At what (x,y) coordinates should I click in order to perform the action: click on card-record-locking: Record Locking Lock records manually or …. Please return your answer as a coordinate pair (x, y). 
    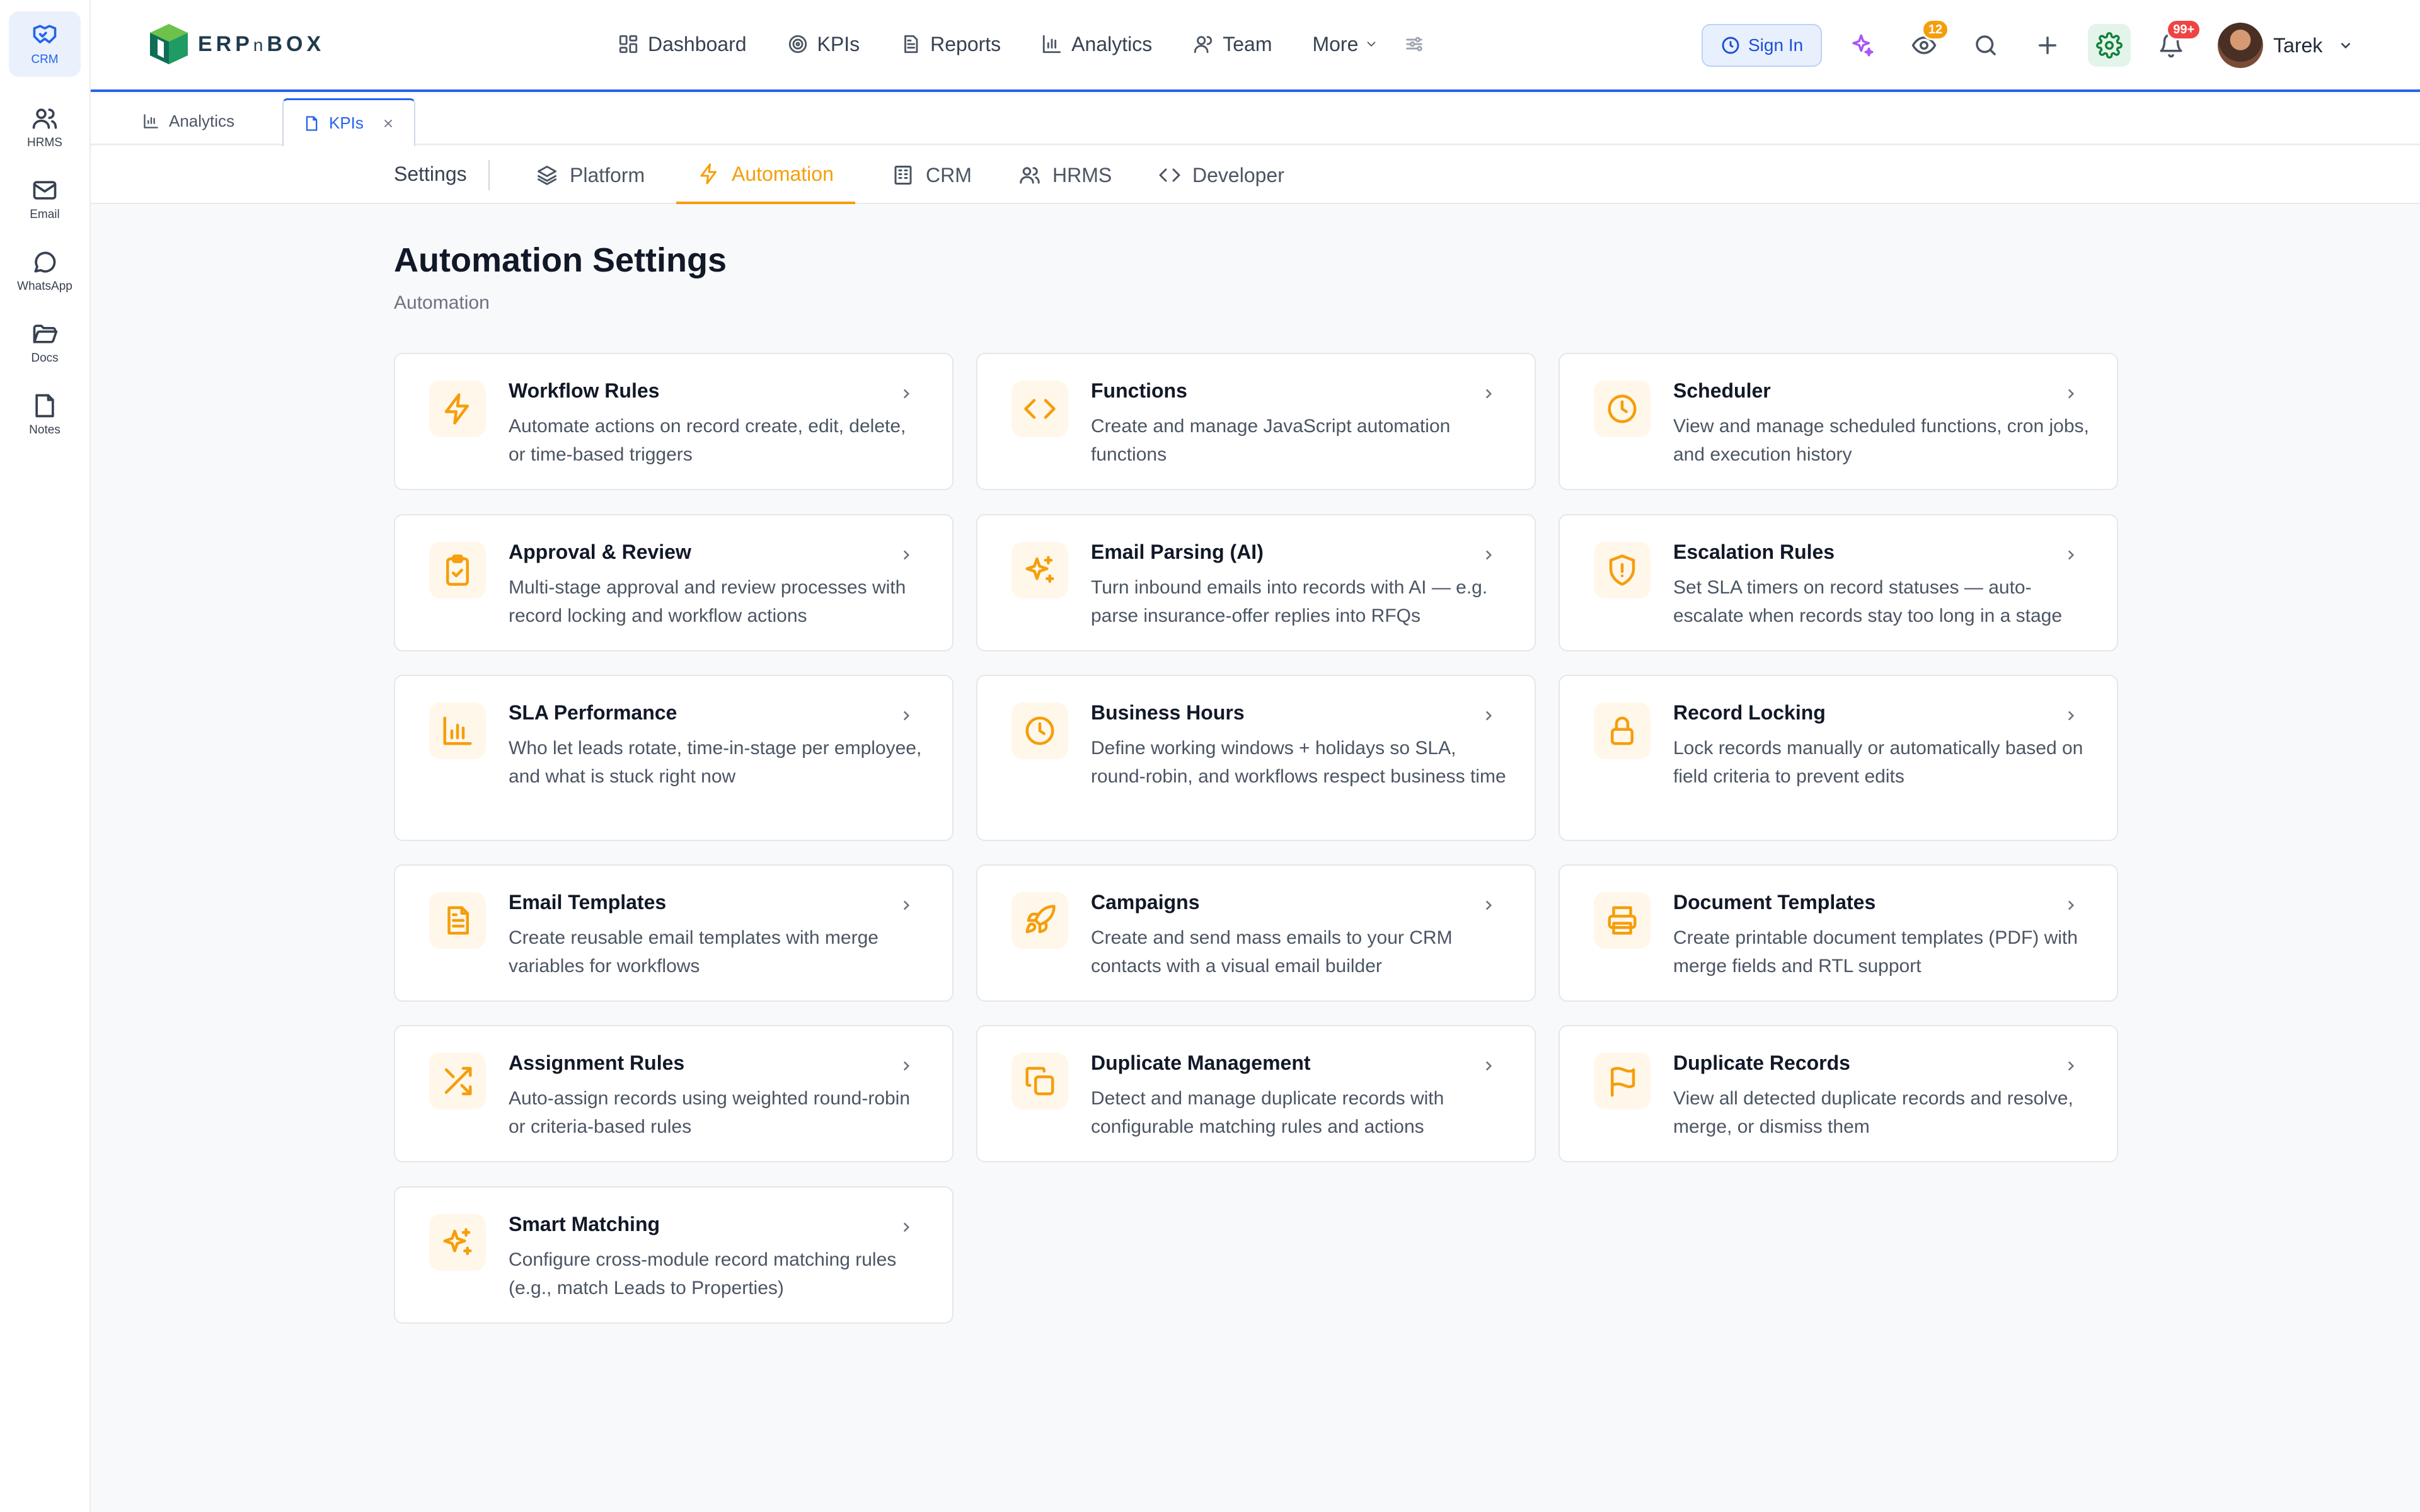
    Looking at the image, I should click on (1839, 758).